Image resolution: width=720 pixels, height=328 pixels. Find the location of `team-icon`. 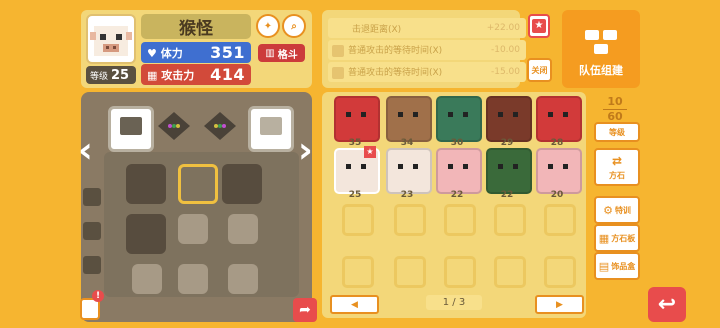

team-icon is located at coordinates (601, 42).